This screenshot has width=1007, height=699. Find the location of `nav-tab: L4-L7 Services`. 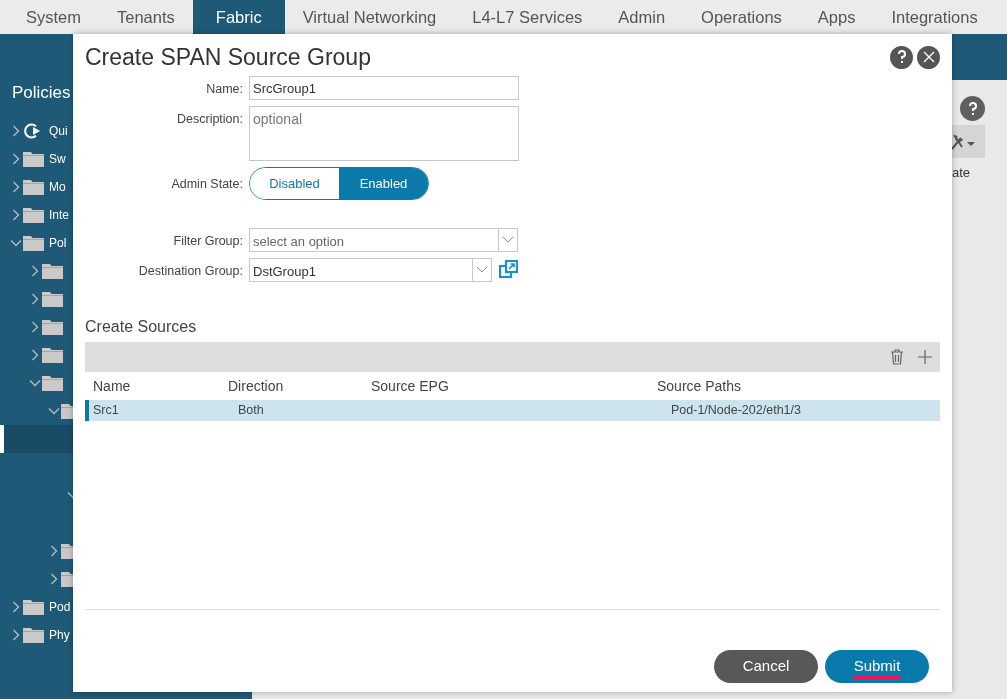

nav-tab: L4-L7 Services is located at coordinates (527, 17).